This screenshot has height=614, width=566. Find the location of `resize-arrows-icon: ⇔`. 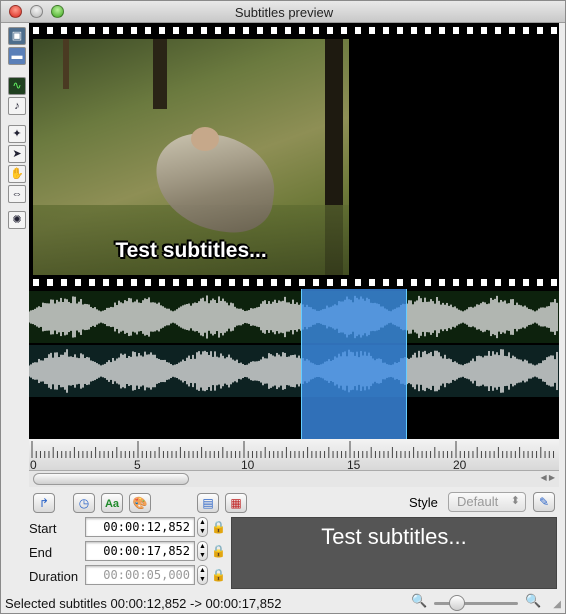

resize-arrows-icon: ⇔ is located at coordinates (17, 194).